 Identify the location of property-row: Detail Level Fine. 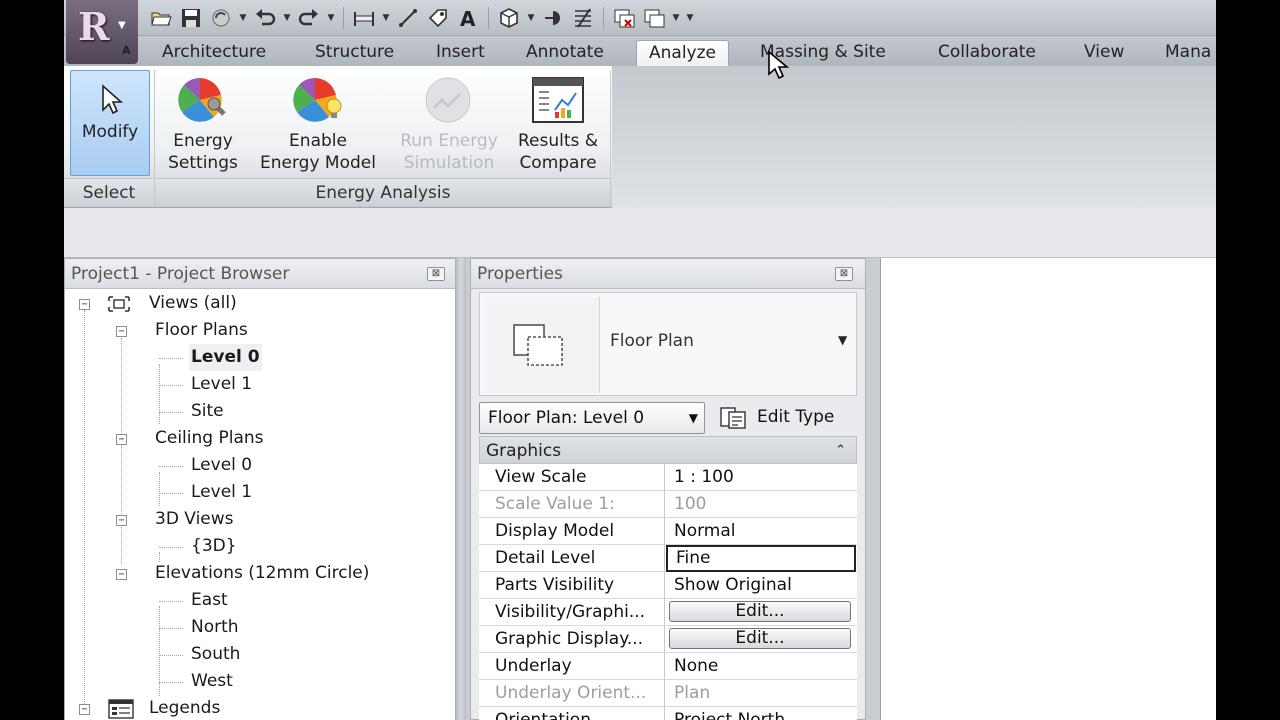
(668, 558).